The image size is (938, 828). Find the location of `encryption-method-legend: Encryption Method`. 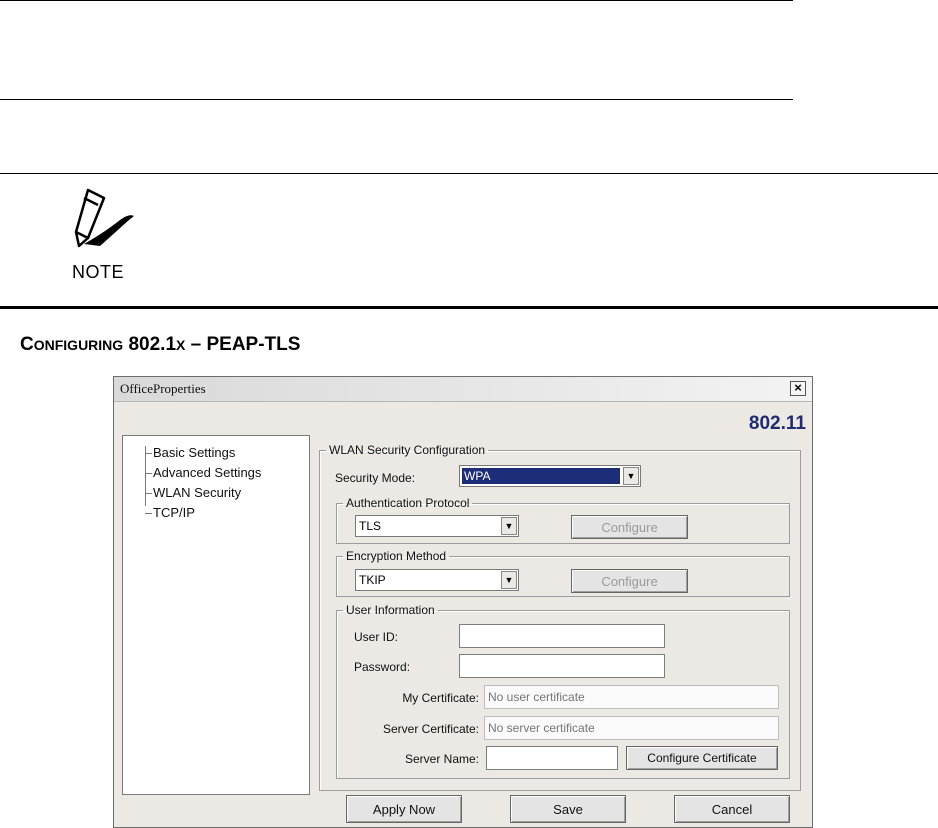

encryption-method-legend: Encryption Method is located at coordinates (396, 556).